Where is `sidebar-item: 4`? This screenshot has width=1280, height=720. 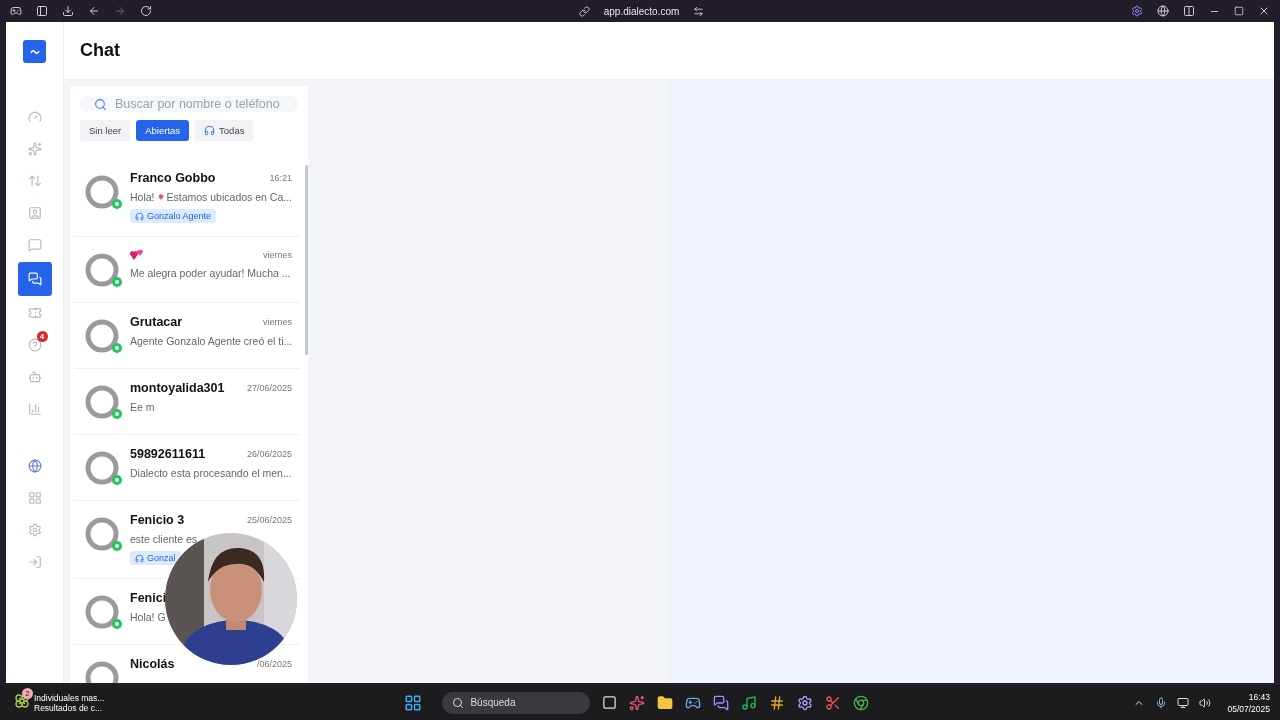 sidebar-item: 4 is located at coordinates (34, 345).